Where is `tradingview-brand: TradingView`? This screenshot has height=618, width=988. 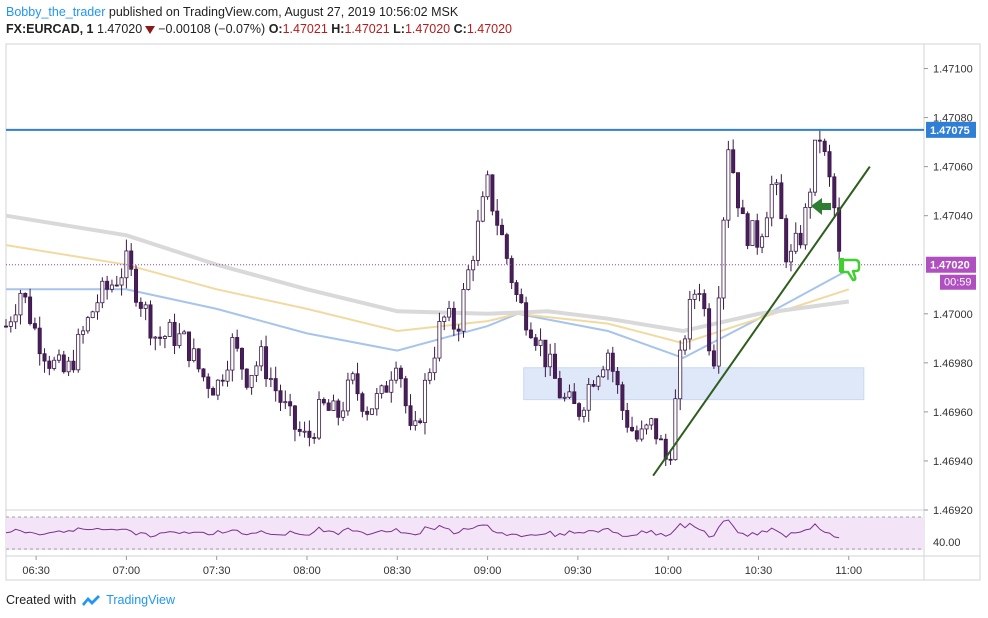
tradingview-brand: TradingView is located at coordinates (140, 600).